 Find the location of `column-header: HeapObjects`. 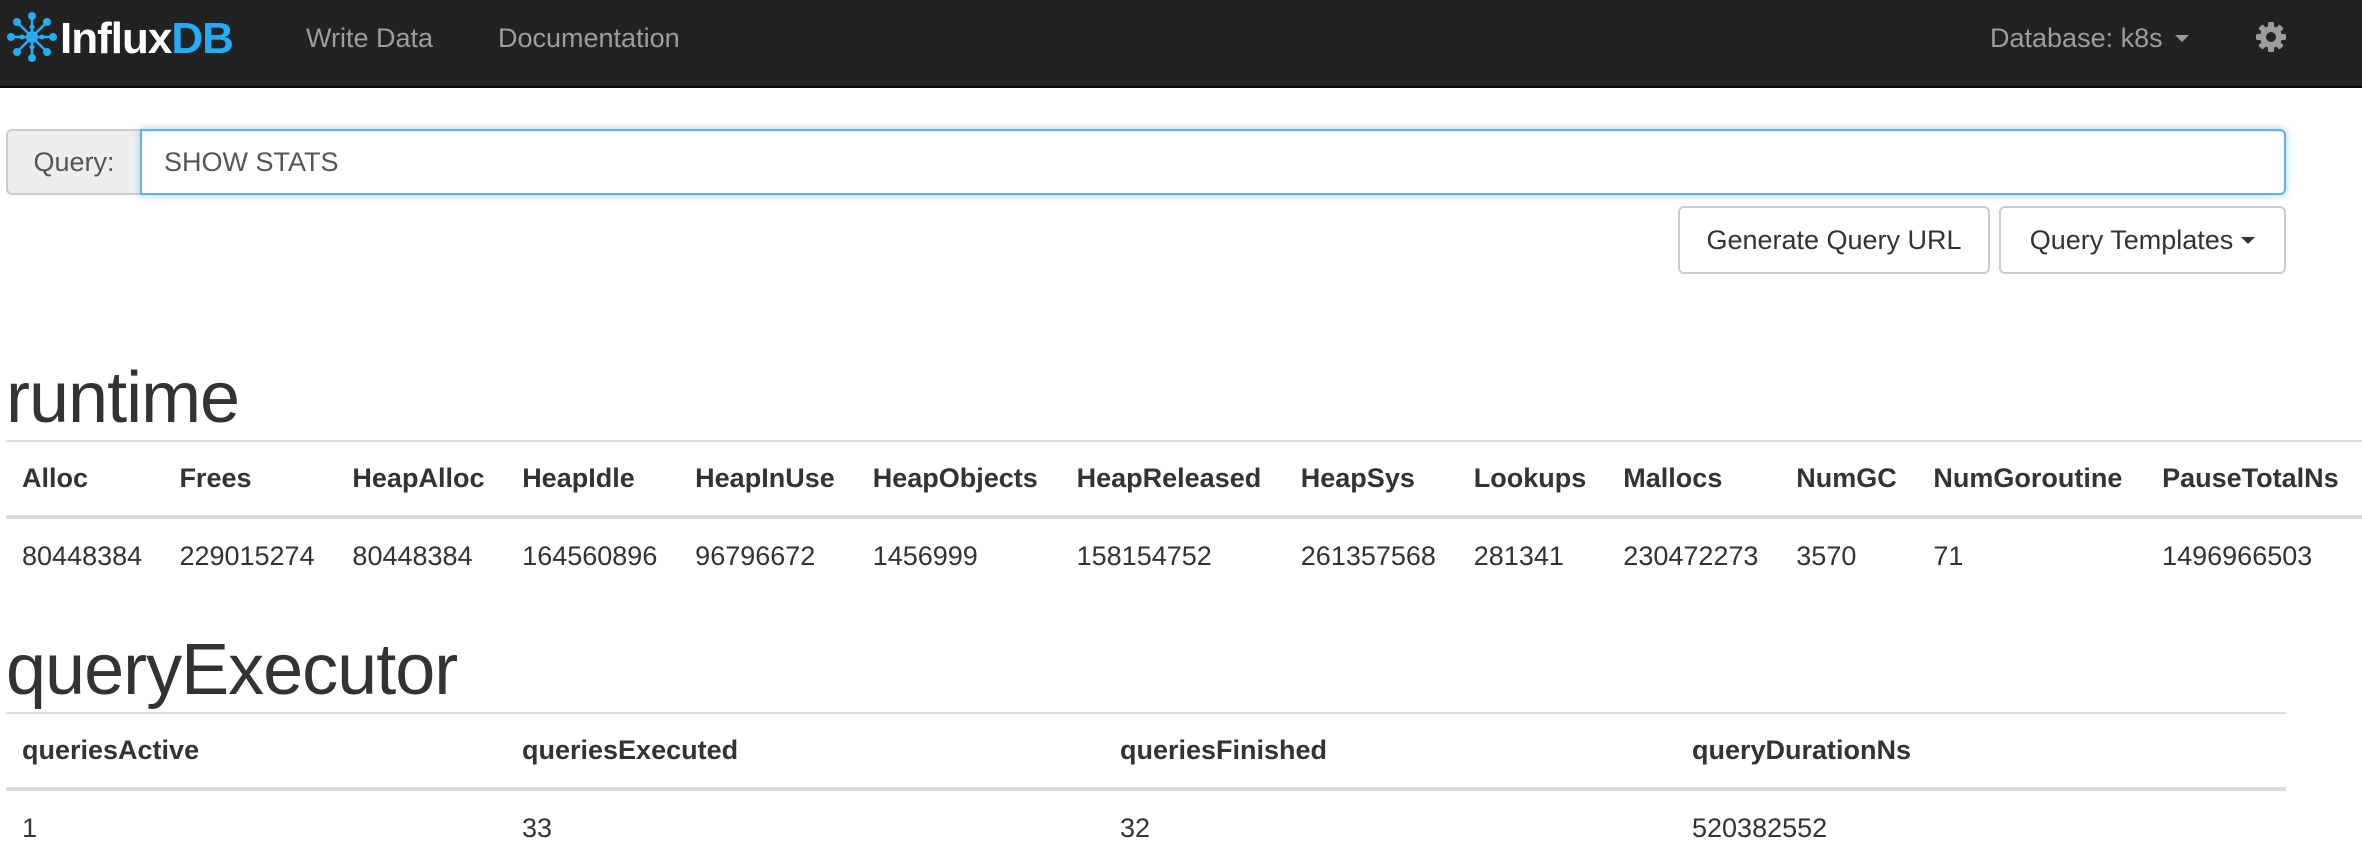

column-header: HeapObjects is located at coordinates (958, 479).